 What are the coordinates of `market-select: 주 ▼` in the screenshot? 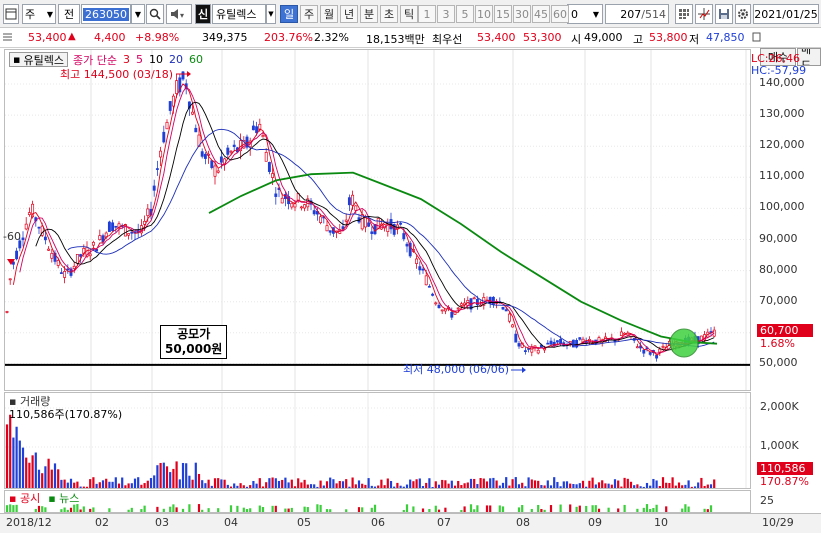 It's located at (39, 14).